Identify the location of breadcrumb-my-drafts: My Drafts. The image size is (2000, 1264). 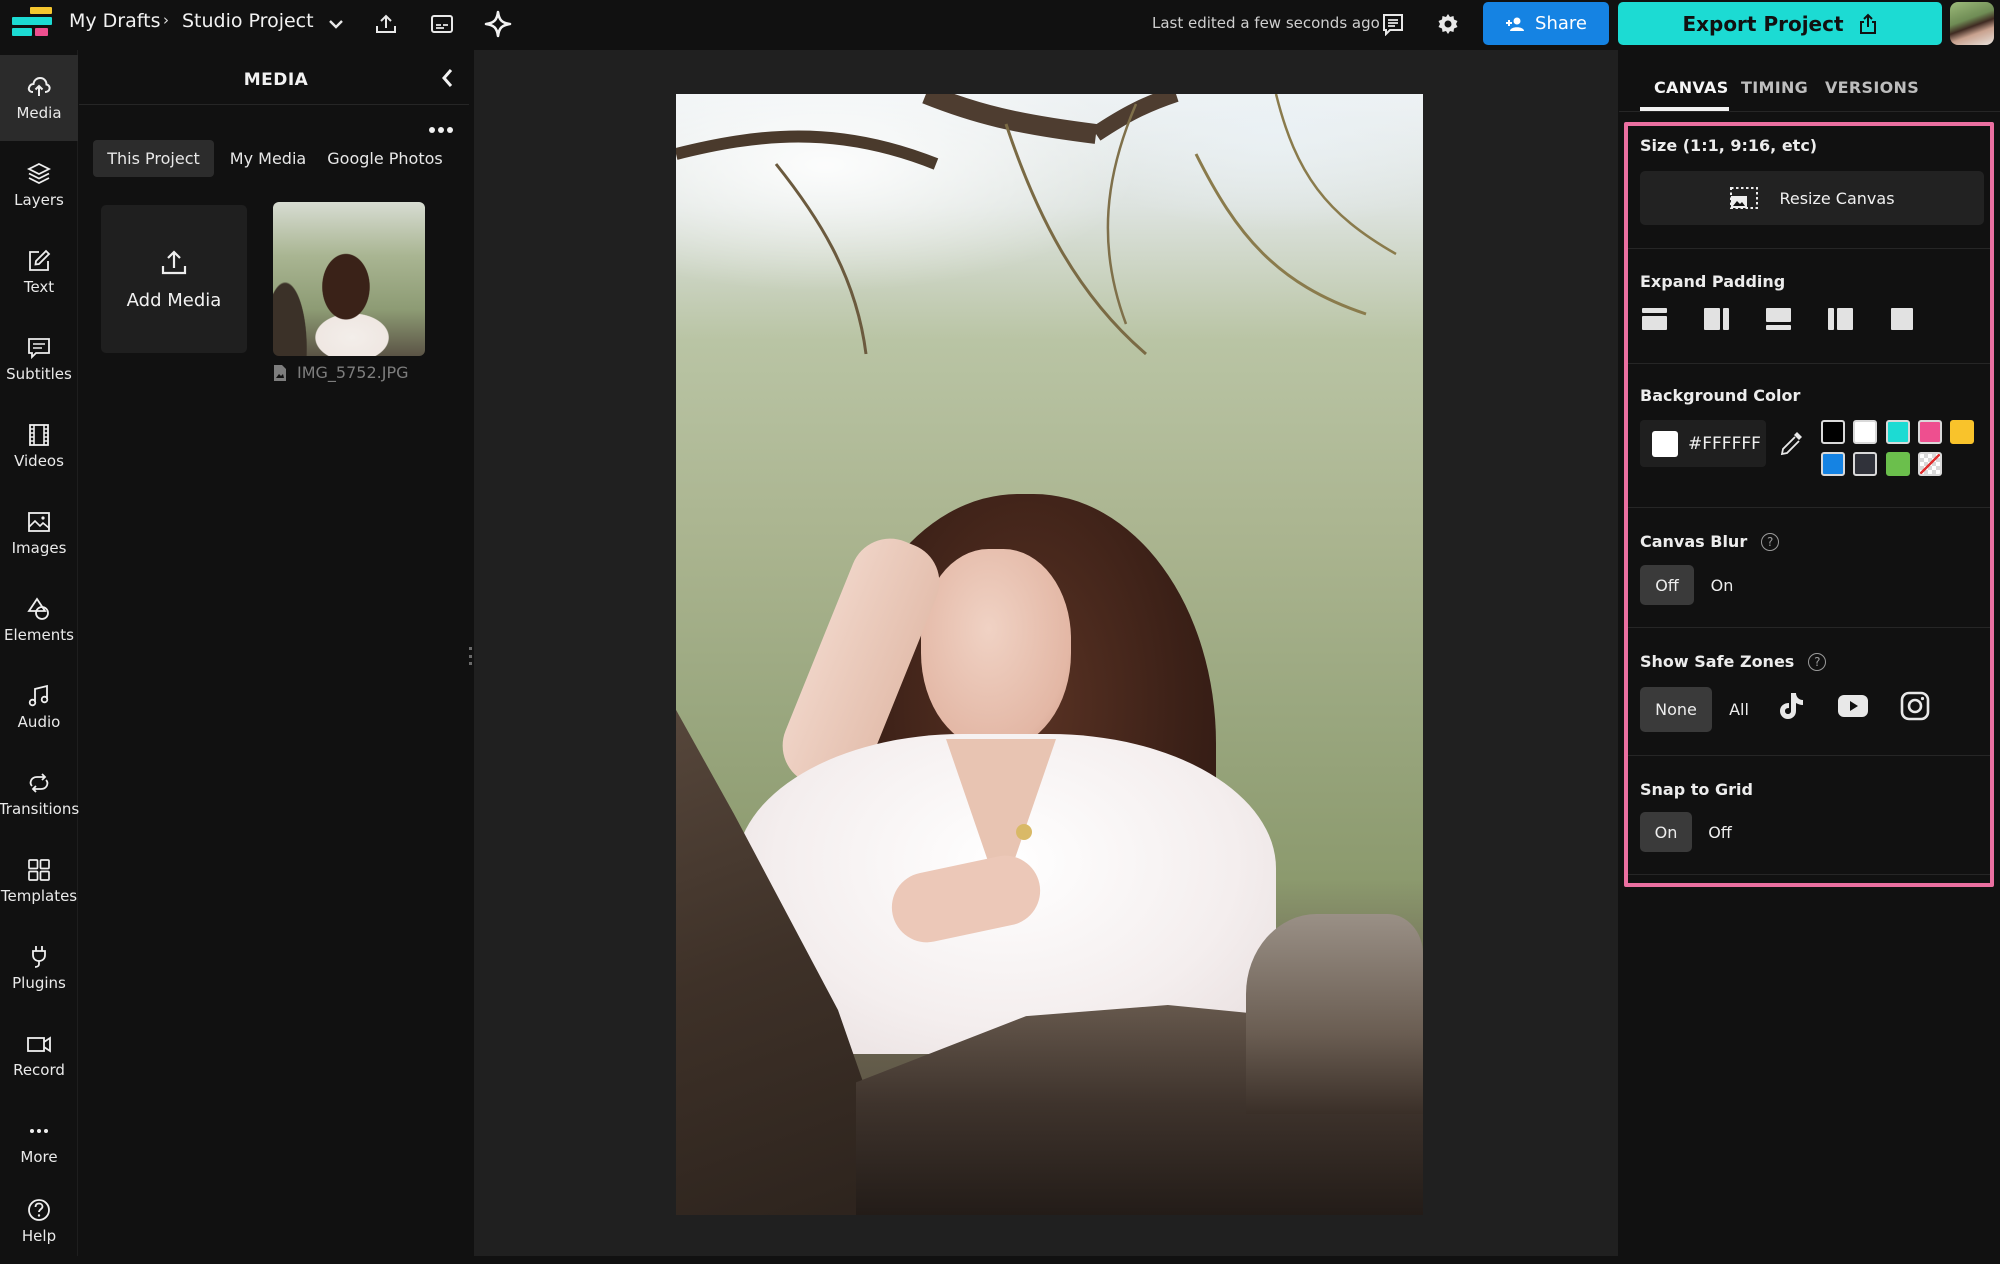
(114, 21).